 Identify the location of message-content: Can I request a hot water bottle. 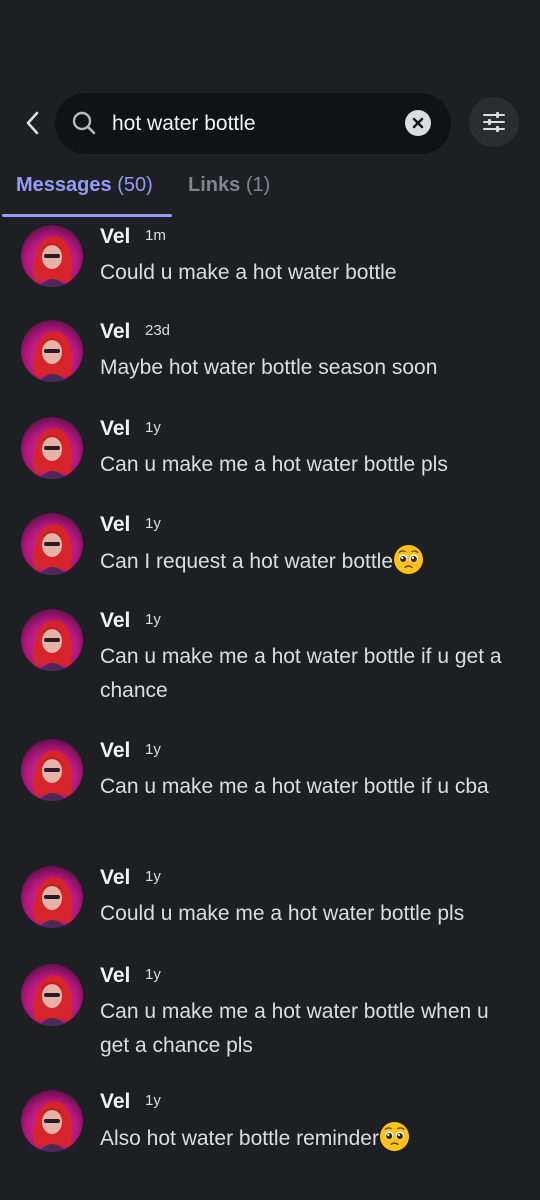
(305, 561).